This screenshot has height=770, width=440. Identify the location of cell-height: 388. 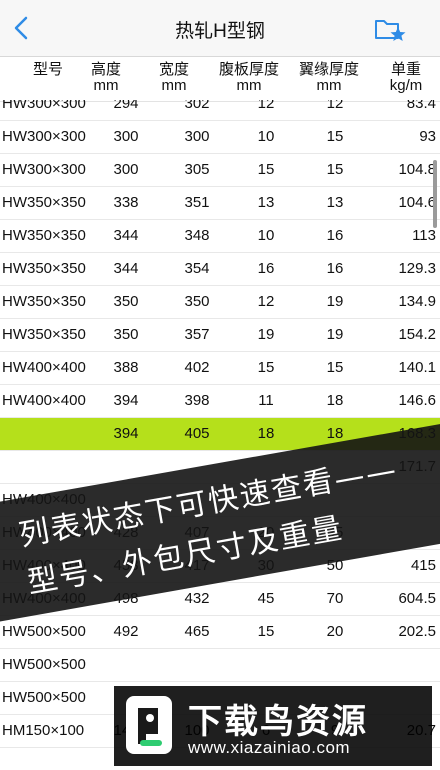
(126, 367).